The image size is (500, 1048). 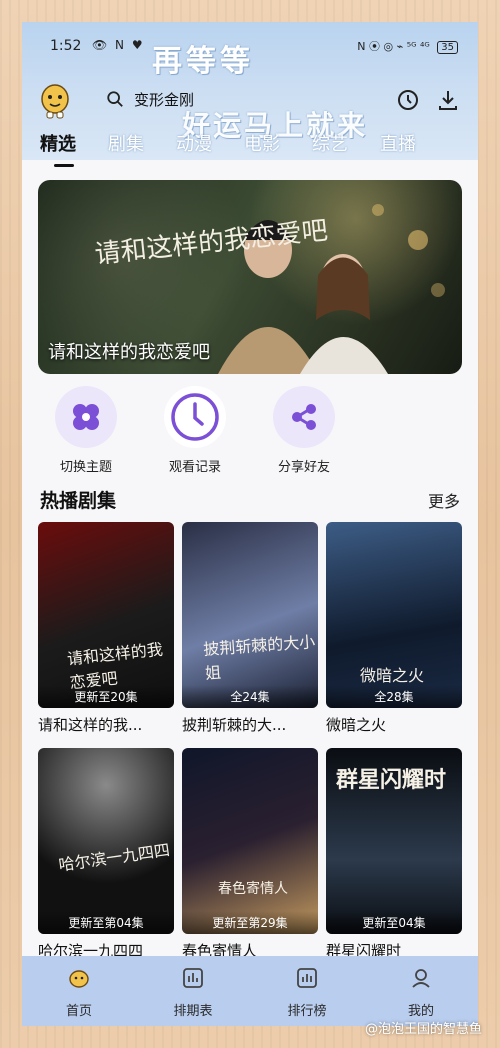 I want to click on watch-history-button: 观看记录, so click(x=195, y=430).